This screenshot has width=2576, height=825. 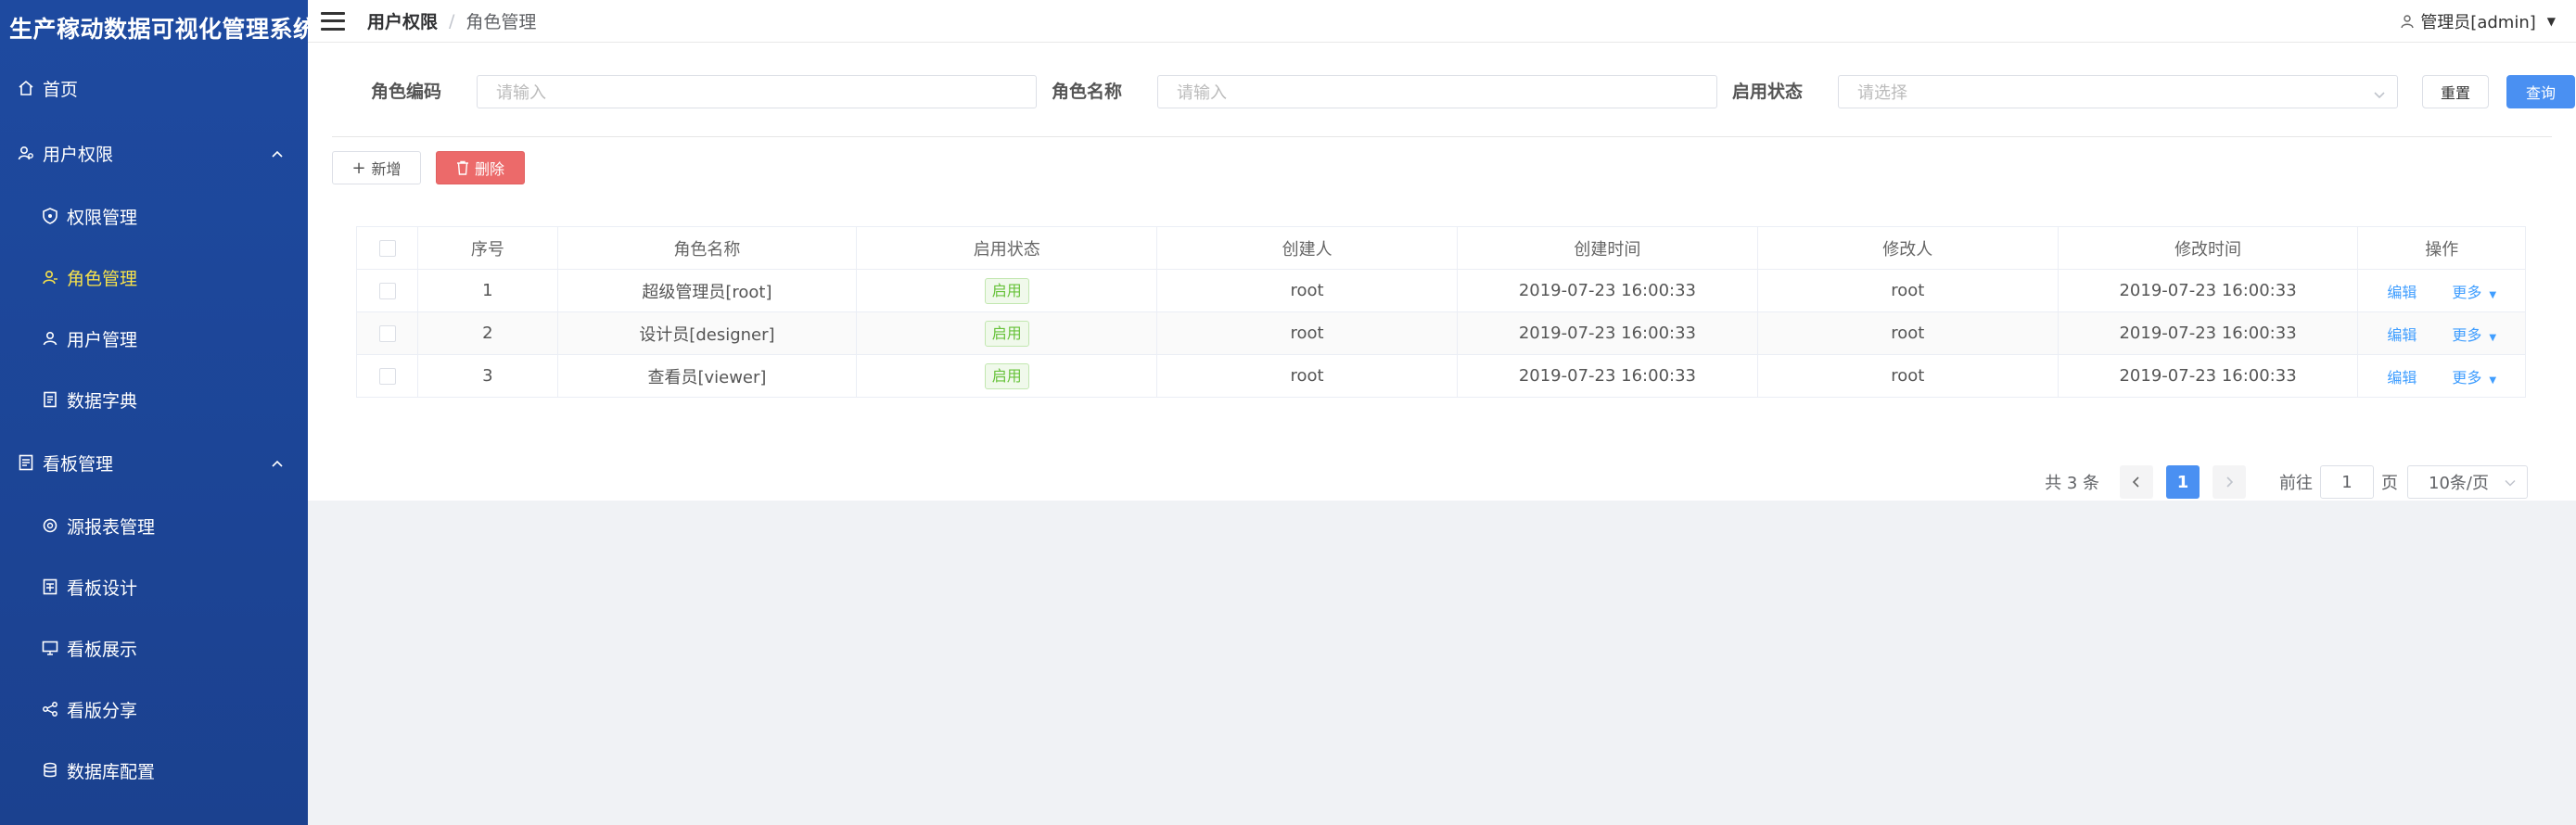 What do you see at coordinates (154, 339) in the screenshot?
I see `sidebar-item-user-management: 用户管理` at bounding box center [154, 339].